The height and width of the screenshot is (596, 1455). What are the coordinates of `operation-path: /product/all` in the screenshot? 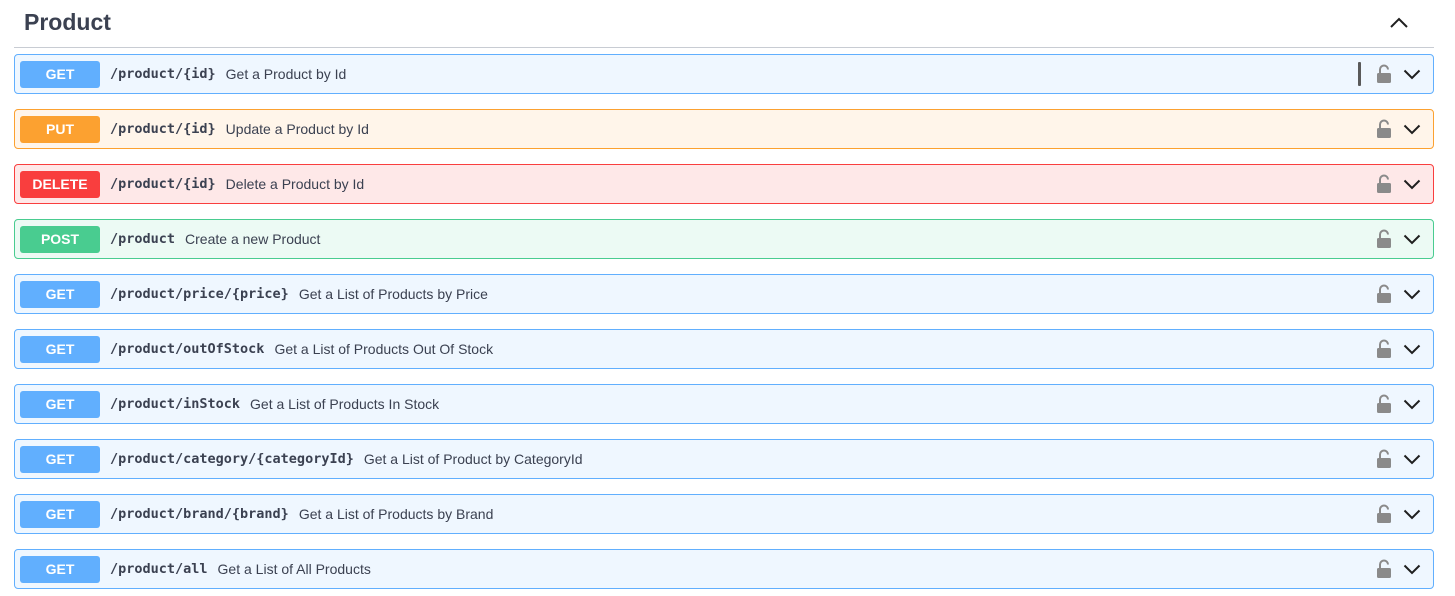 It's located at (159, 569).